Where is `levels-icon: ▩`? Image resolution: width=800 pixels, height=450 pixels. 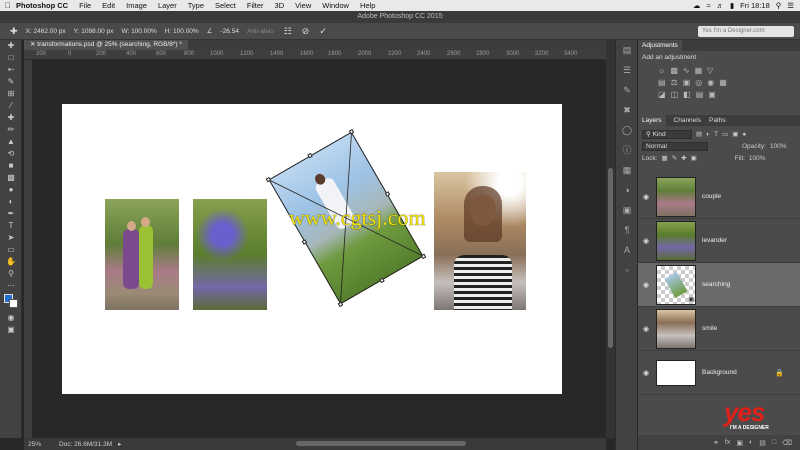
levels-icon: ▩ is located at coordinates (674, 70).